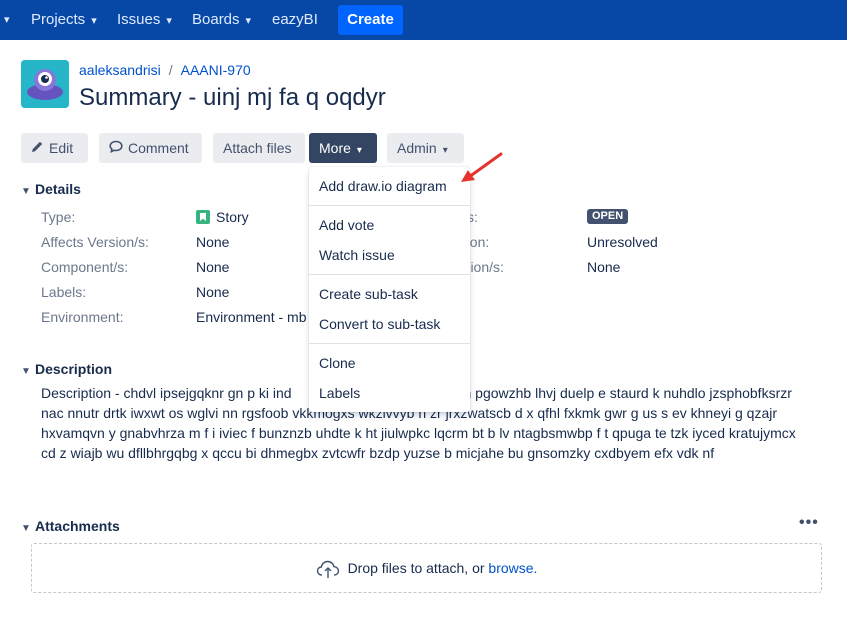  I want to click on pencil-icon, so click(37, 148).